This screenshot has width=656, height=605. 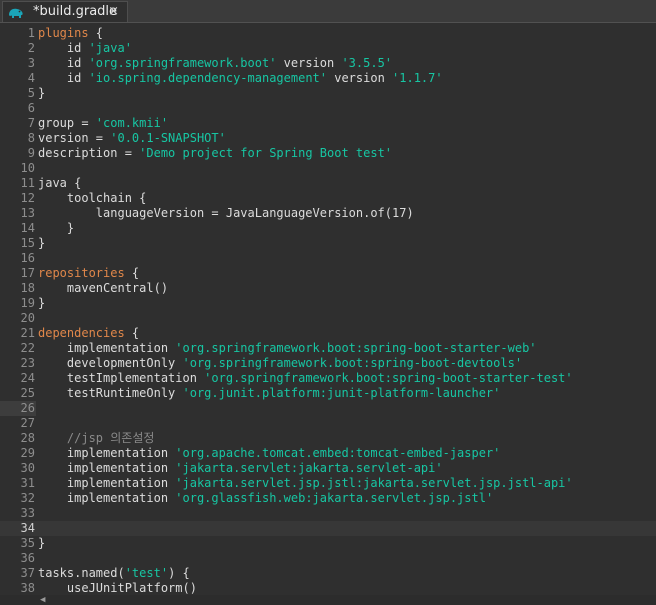 I want to click on code-text: dependencies {, so click(x=88, y=333).